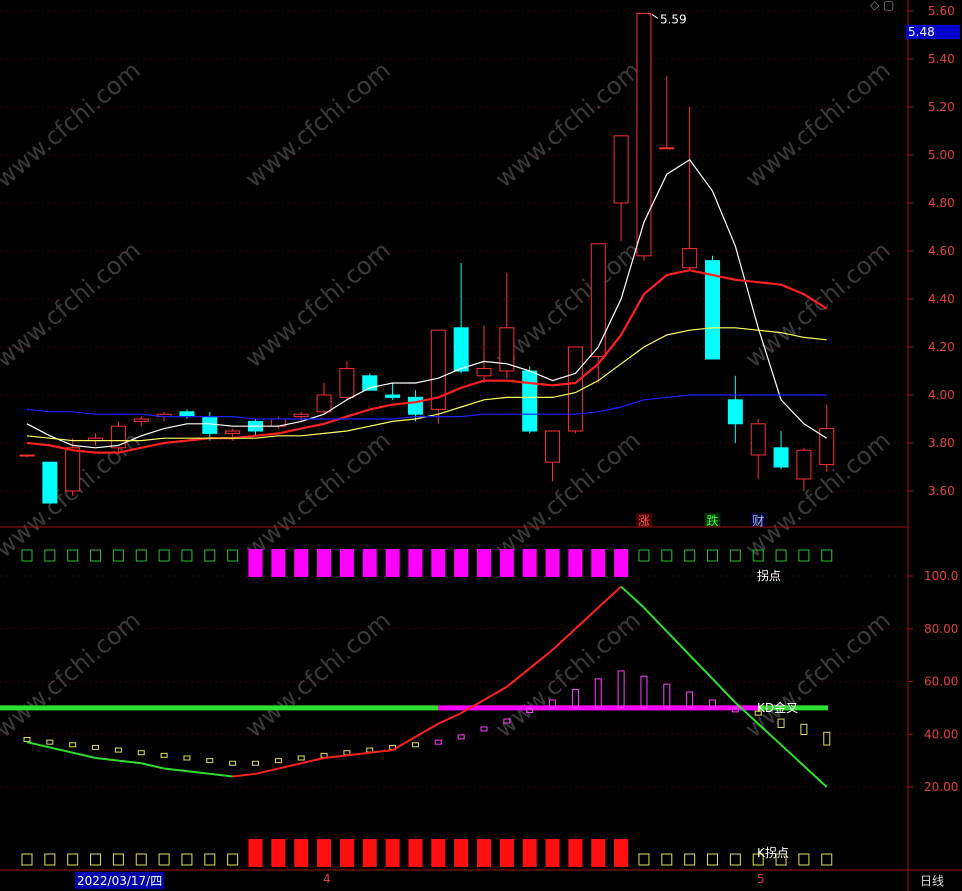 The width and height of the screenshot is (962, 891). I want to click on event-marker-label: 财, so click(758, 521).